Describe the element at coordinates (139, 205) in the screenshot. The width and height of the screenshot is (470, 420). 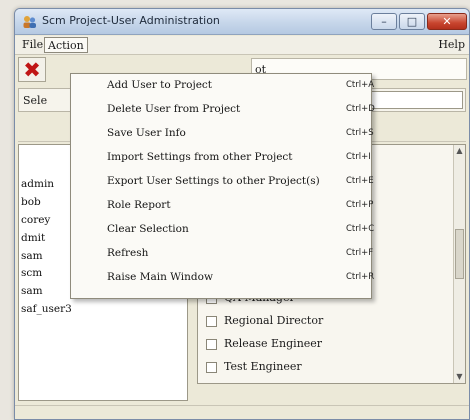
I see `menu-item-label: Role Report` at that location.